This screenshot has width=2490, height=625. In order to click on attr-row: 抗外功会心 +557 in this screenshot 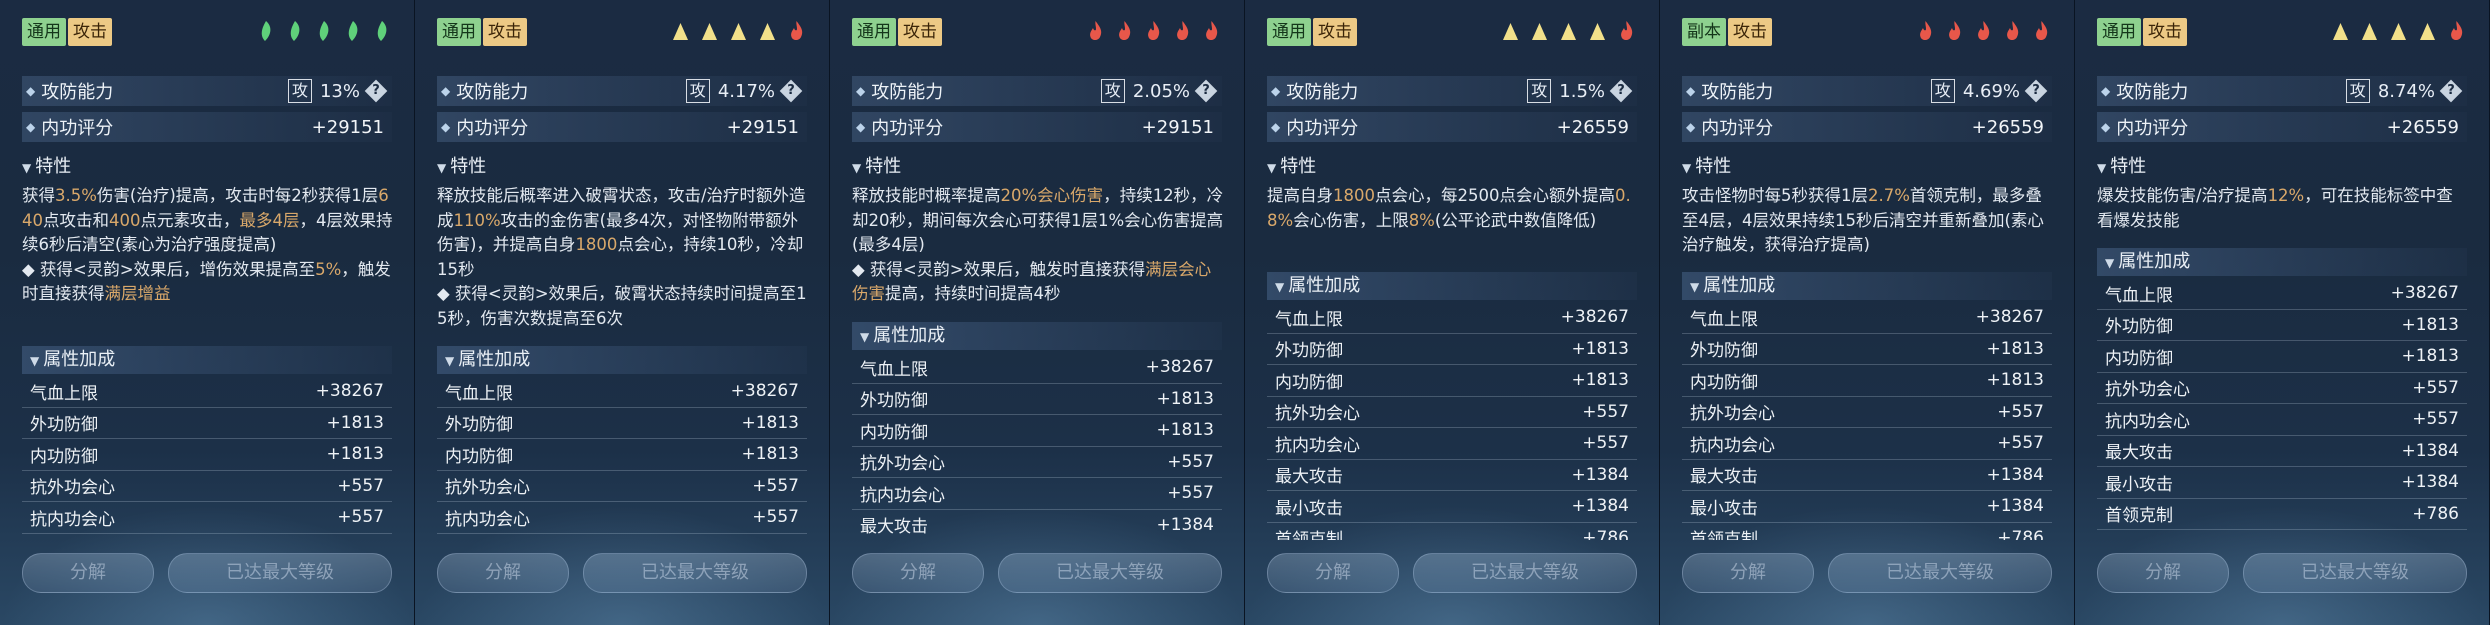, I will do `click(1037, 462)`.